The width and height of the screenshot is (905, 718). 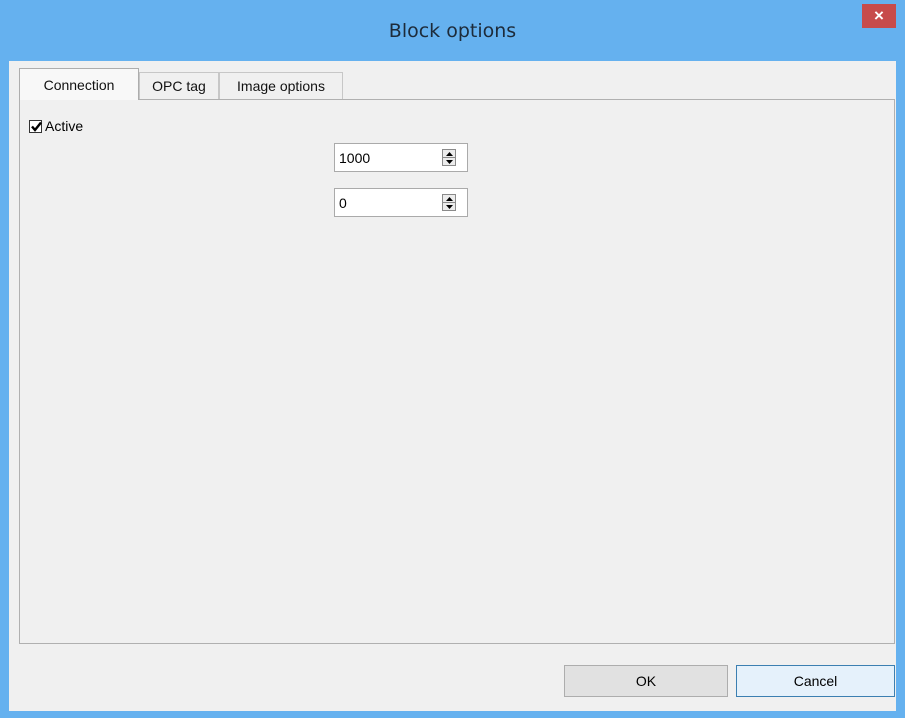 I want to click on window-title: Block options, so click(x=452, y=31).